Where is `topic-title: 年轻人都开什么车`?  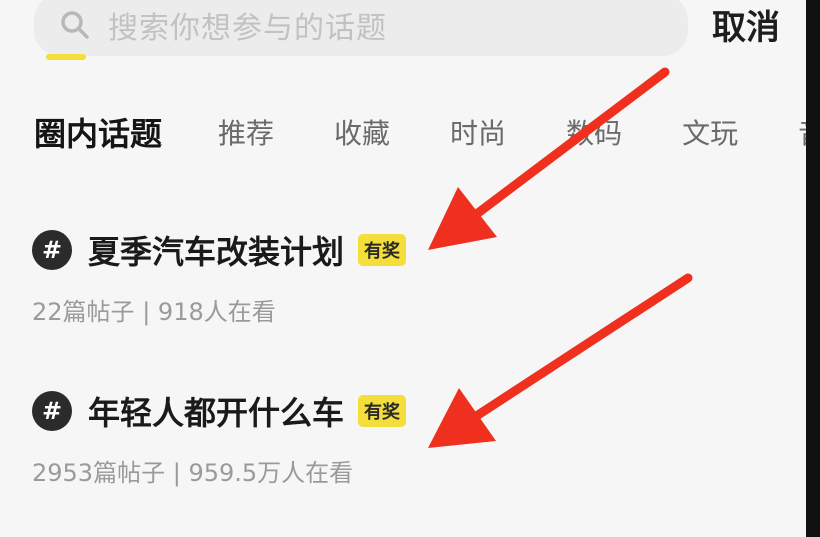 topic-title: 年轻人都开什么车 is located at coordinates (216, 413).